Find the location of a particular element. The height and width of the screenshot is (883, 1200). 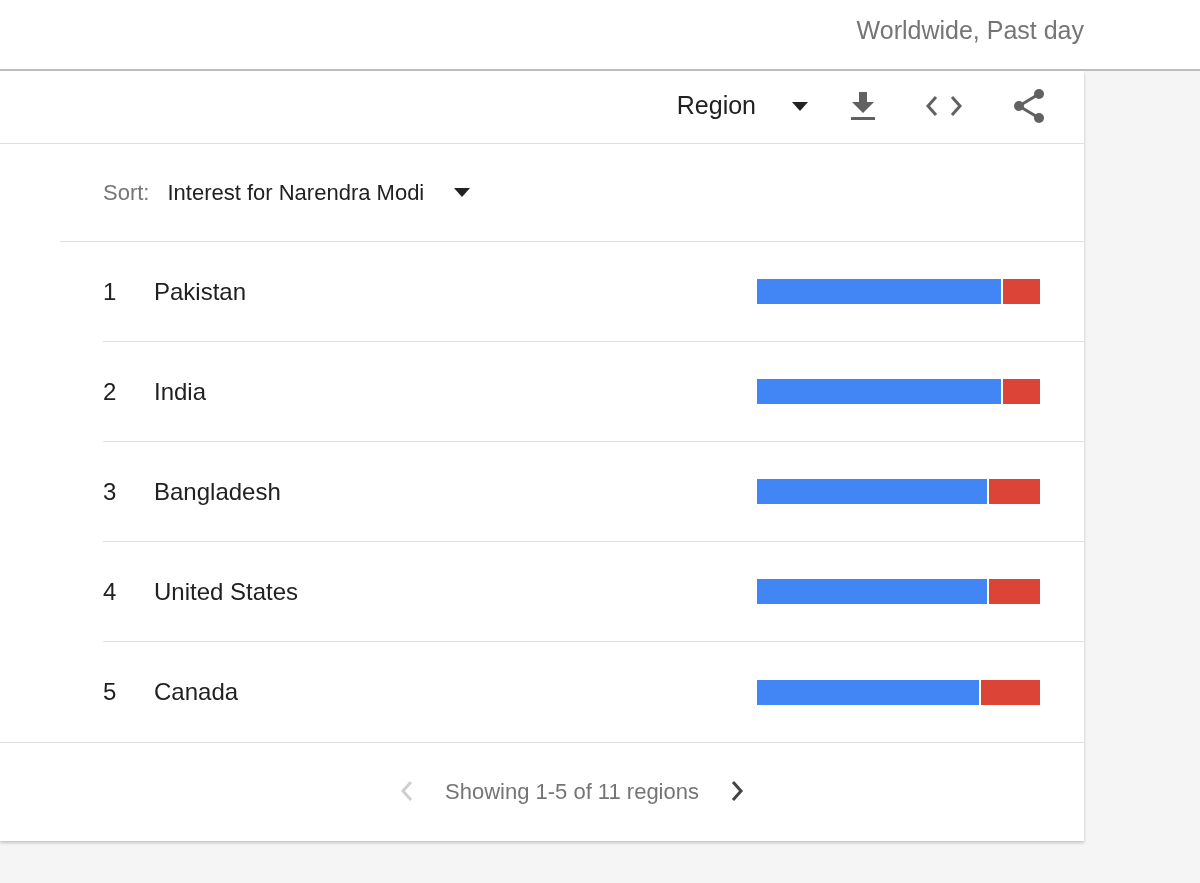

pager-text: Showing 1-5 of 11 regions is located at coordinates (572, 791).